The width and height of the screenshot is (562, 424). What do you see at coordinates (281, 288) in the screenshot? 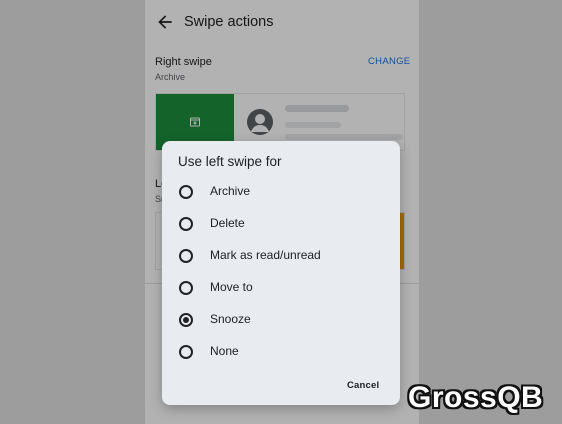
I see `option-move-to: Move to` at bounding box center [281, 288].